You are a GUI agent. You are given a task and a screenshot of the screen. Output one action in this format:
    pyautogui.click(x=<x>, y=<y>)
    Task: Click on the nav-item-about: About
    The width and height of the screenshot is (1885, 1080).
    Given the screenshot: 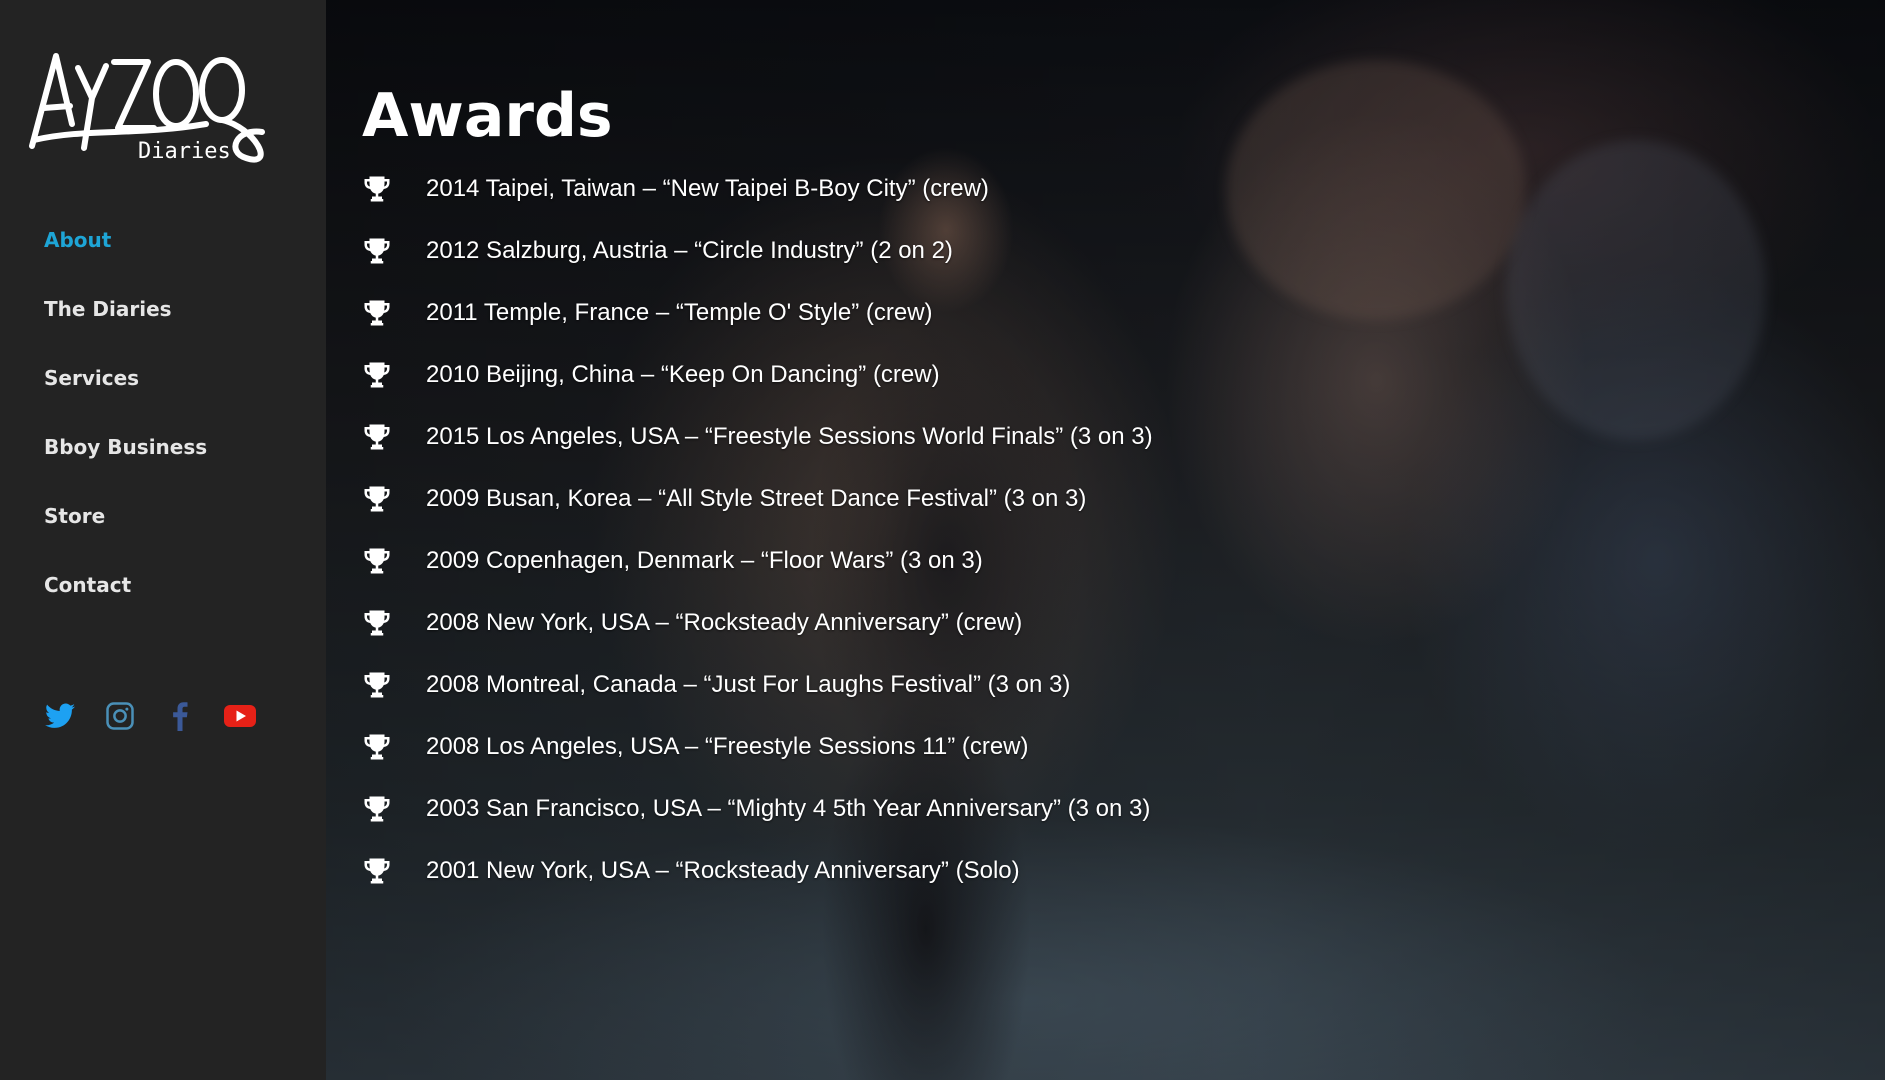 What is the action you would take?
    pyautogui.click(x=125, y=256)
    